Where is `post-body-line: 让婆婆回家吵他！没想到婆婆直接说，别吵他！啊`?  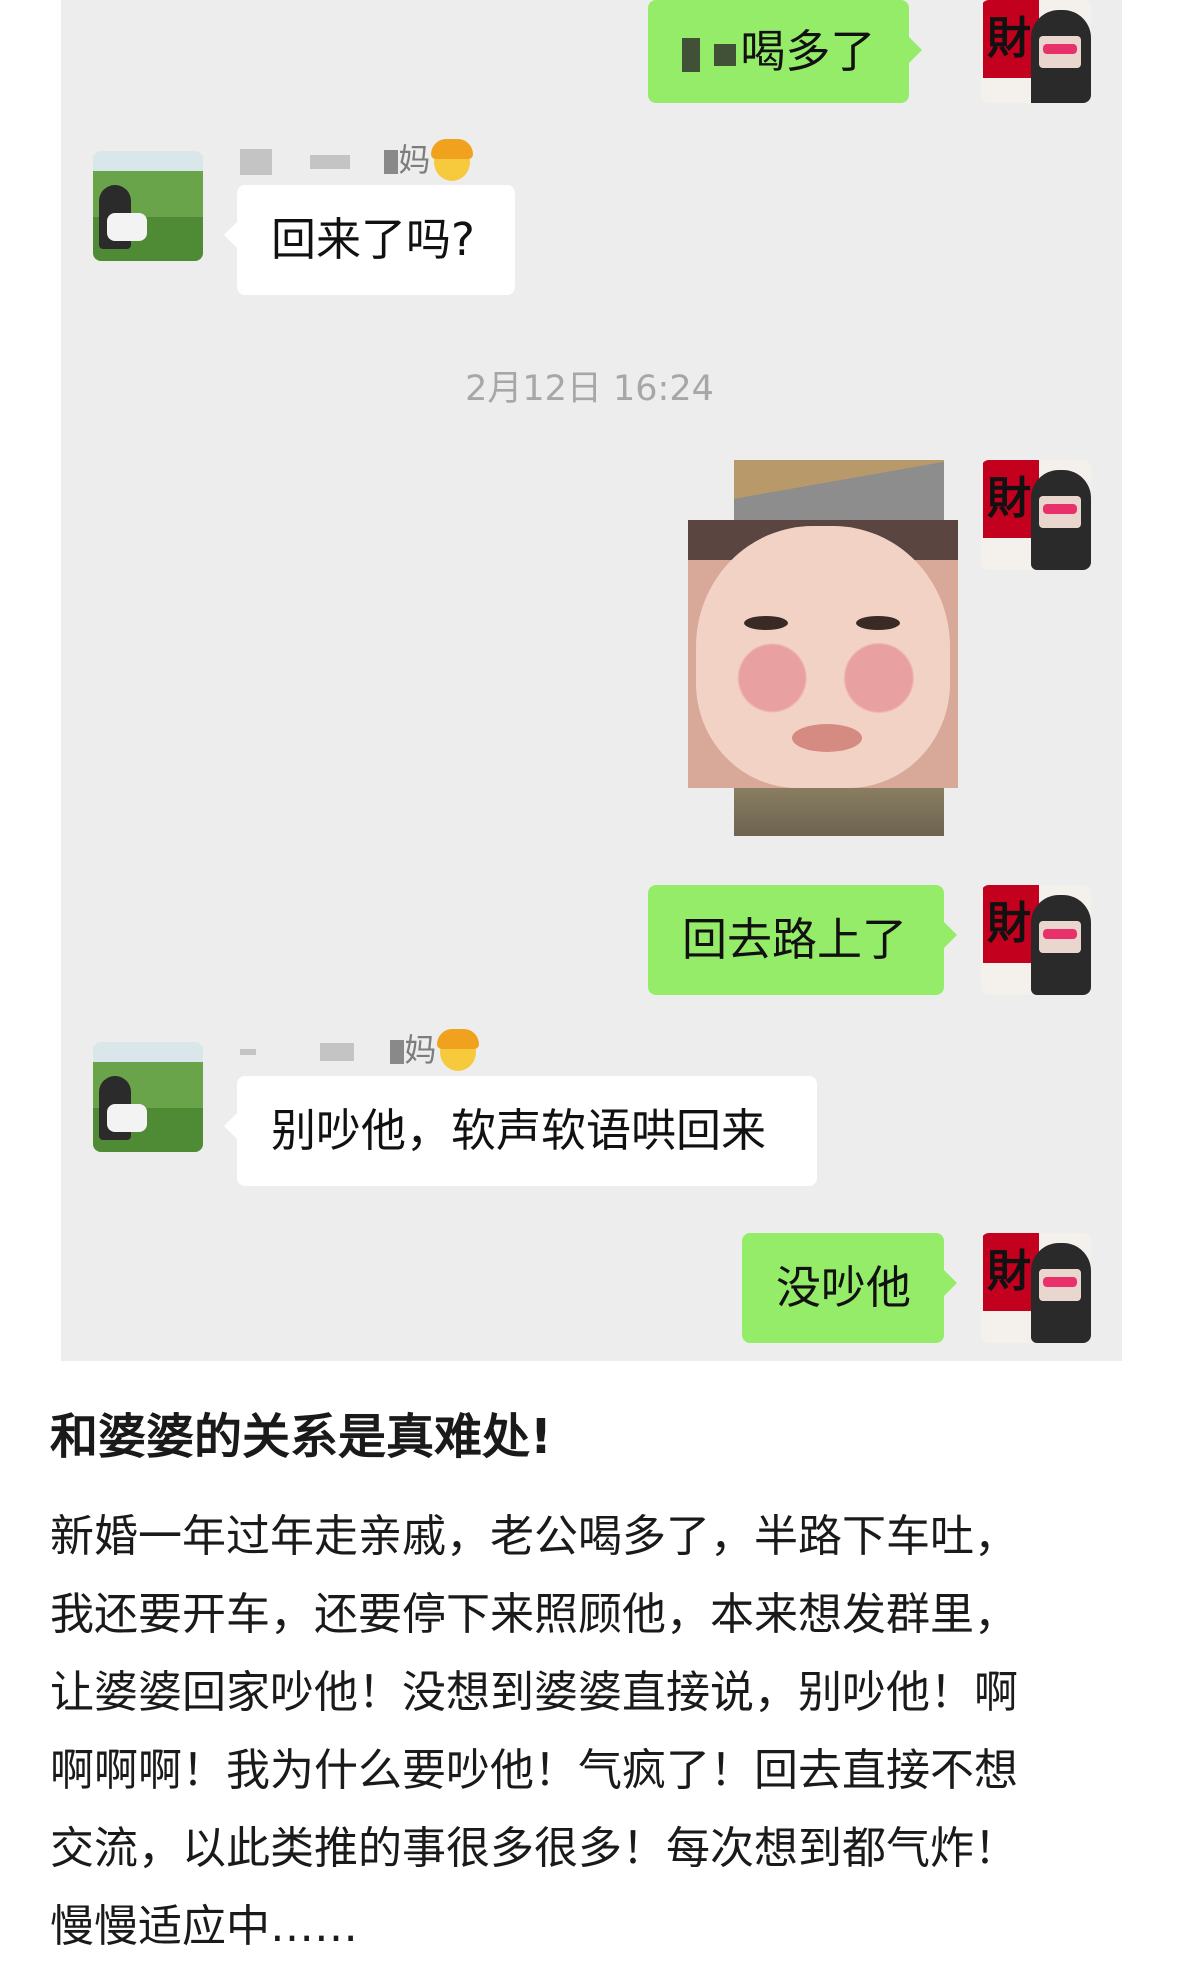
post-body-line: 让婆婆回家吵他！没想到婆婆直接说，别吵他！啊 is located at coordinates (534, 1692).